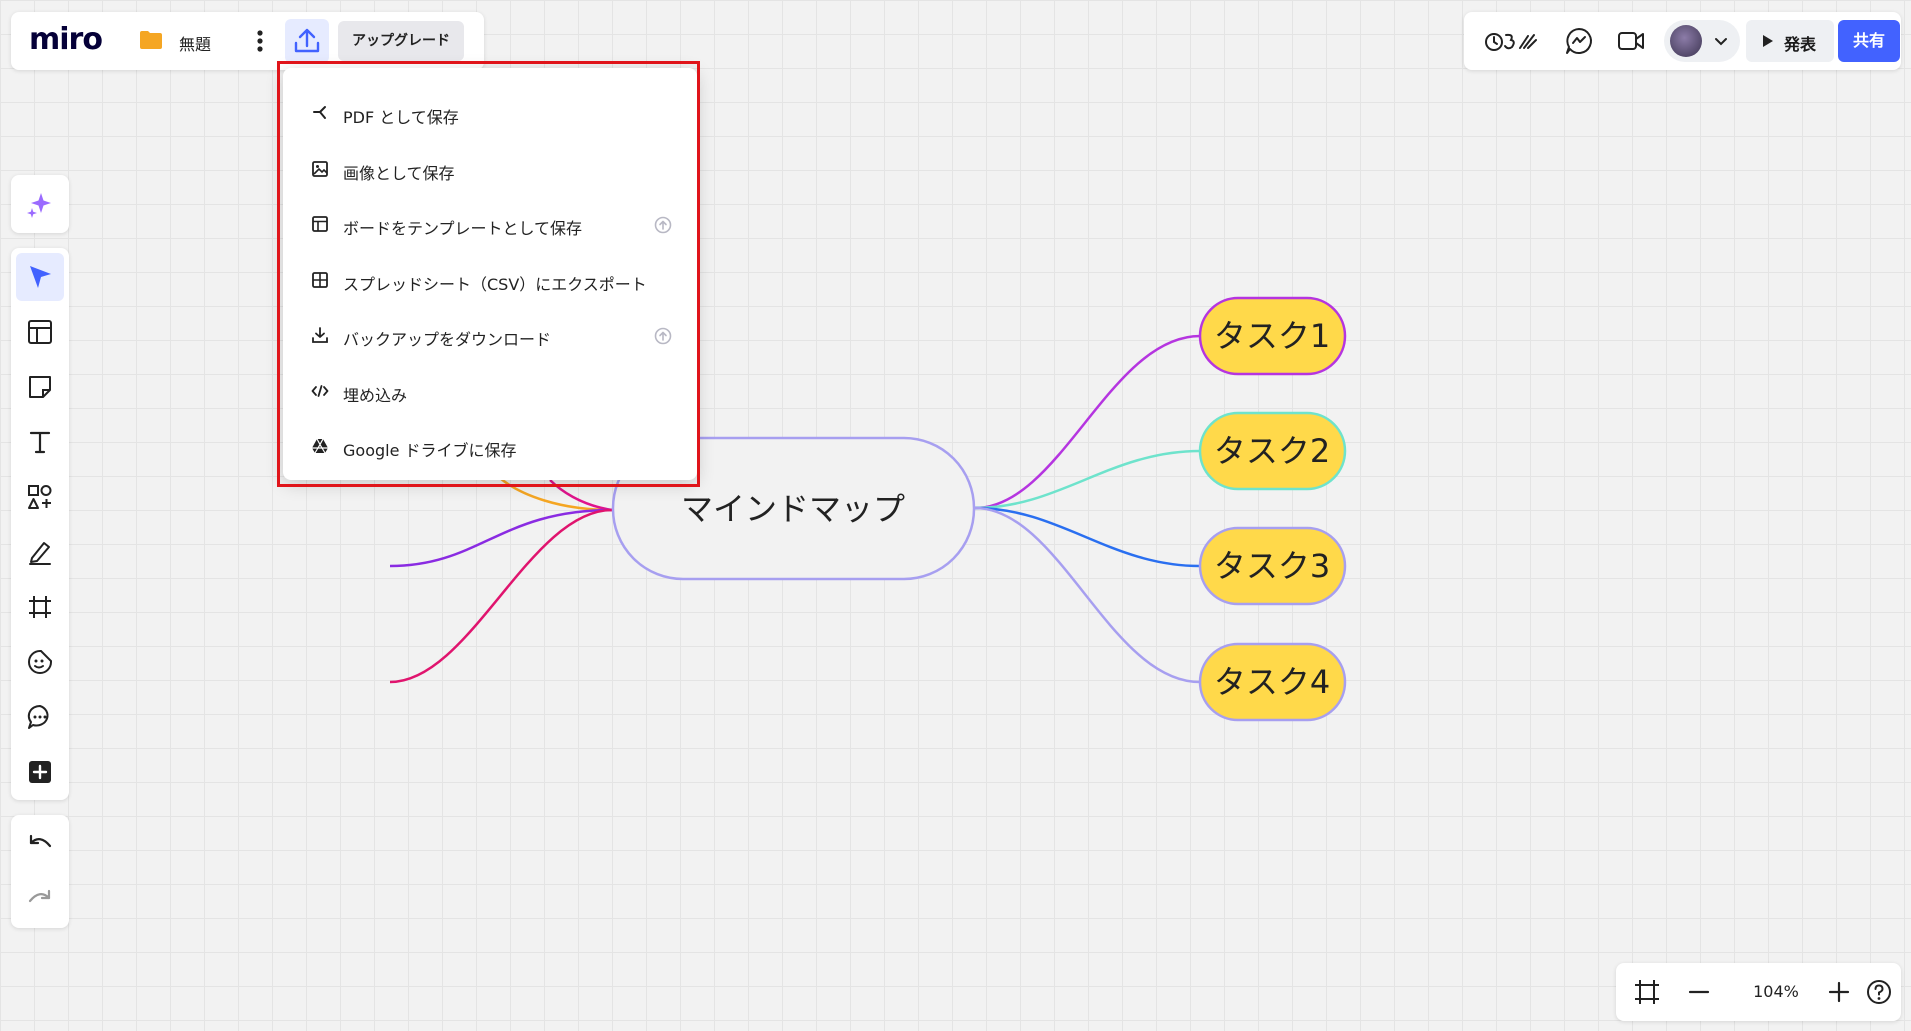  I want to click on pen-icon, so click(40, 553).